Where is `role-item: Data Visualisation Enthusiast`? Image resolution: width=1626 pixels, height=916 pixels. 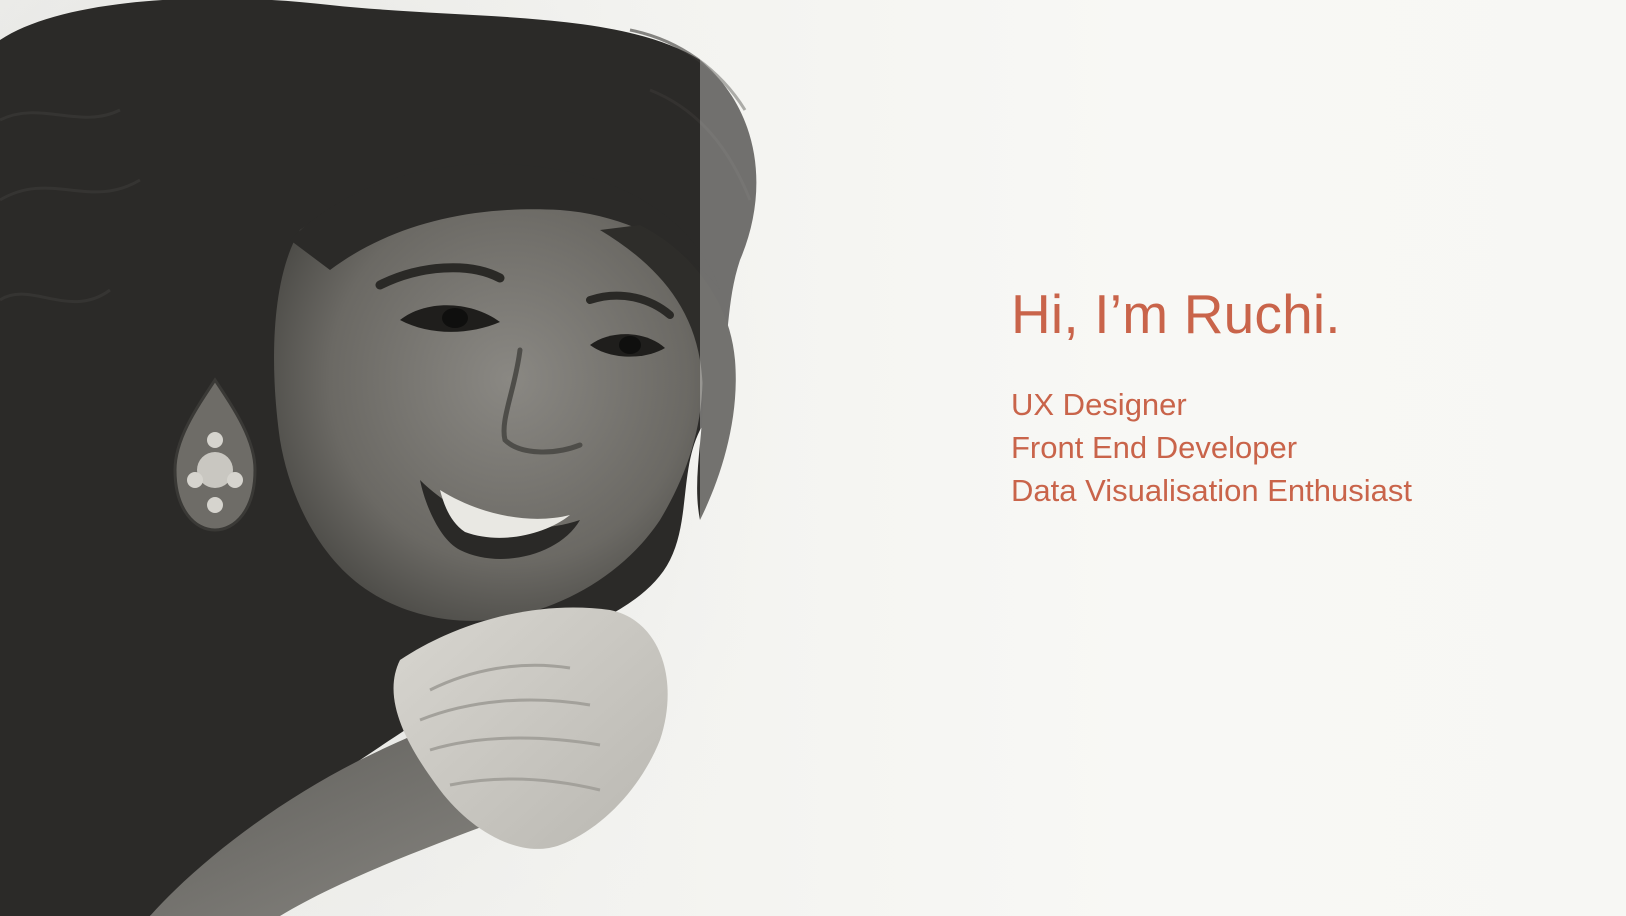
role-item: Data Visualisation Enthusiast is located at coordinates (1211, 490).